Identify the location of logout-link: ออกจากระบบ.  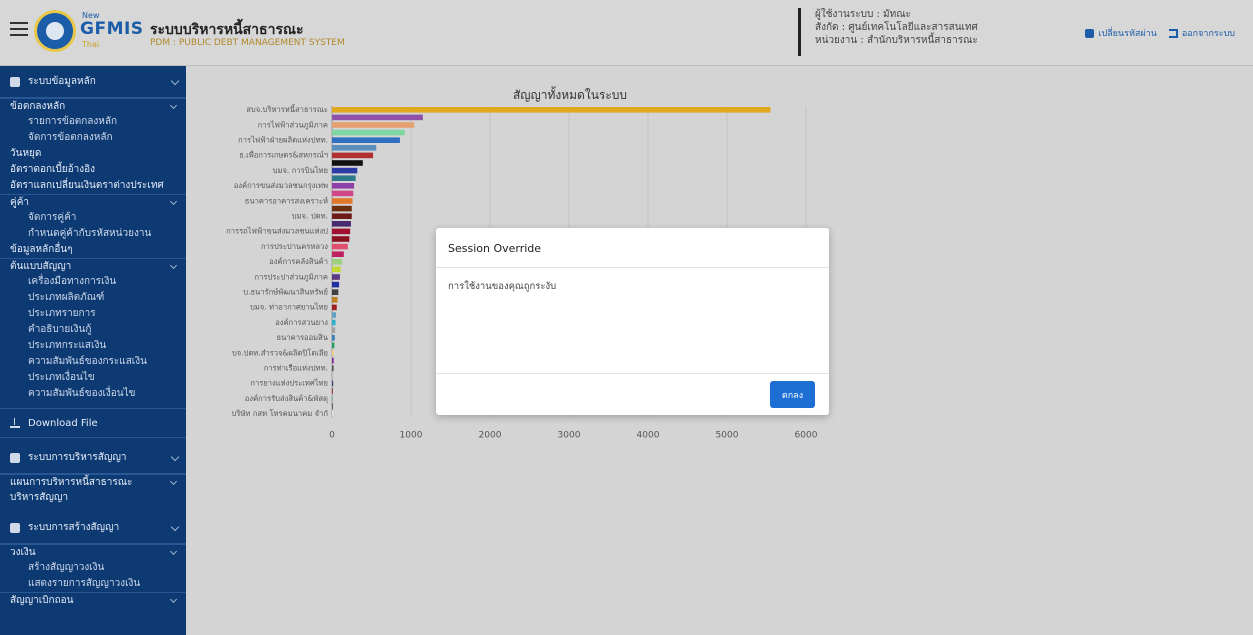
(1201, 33).